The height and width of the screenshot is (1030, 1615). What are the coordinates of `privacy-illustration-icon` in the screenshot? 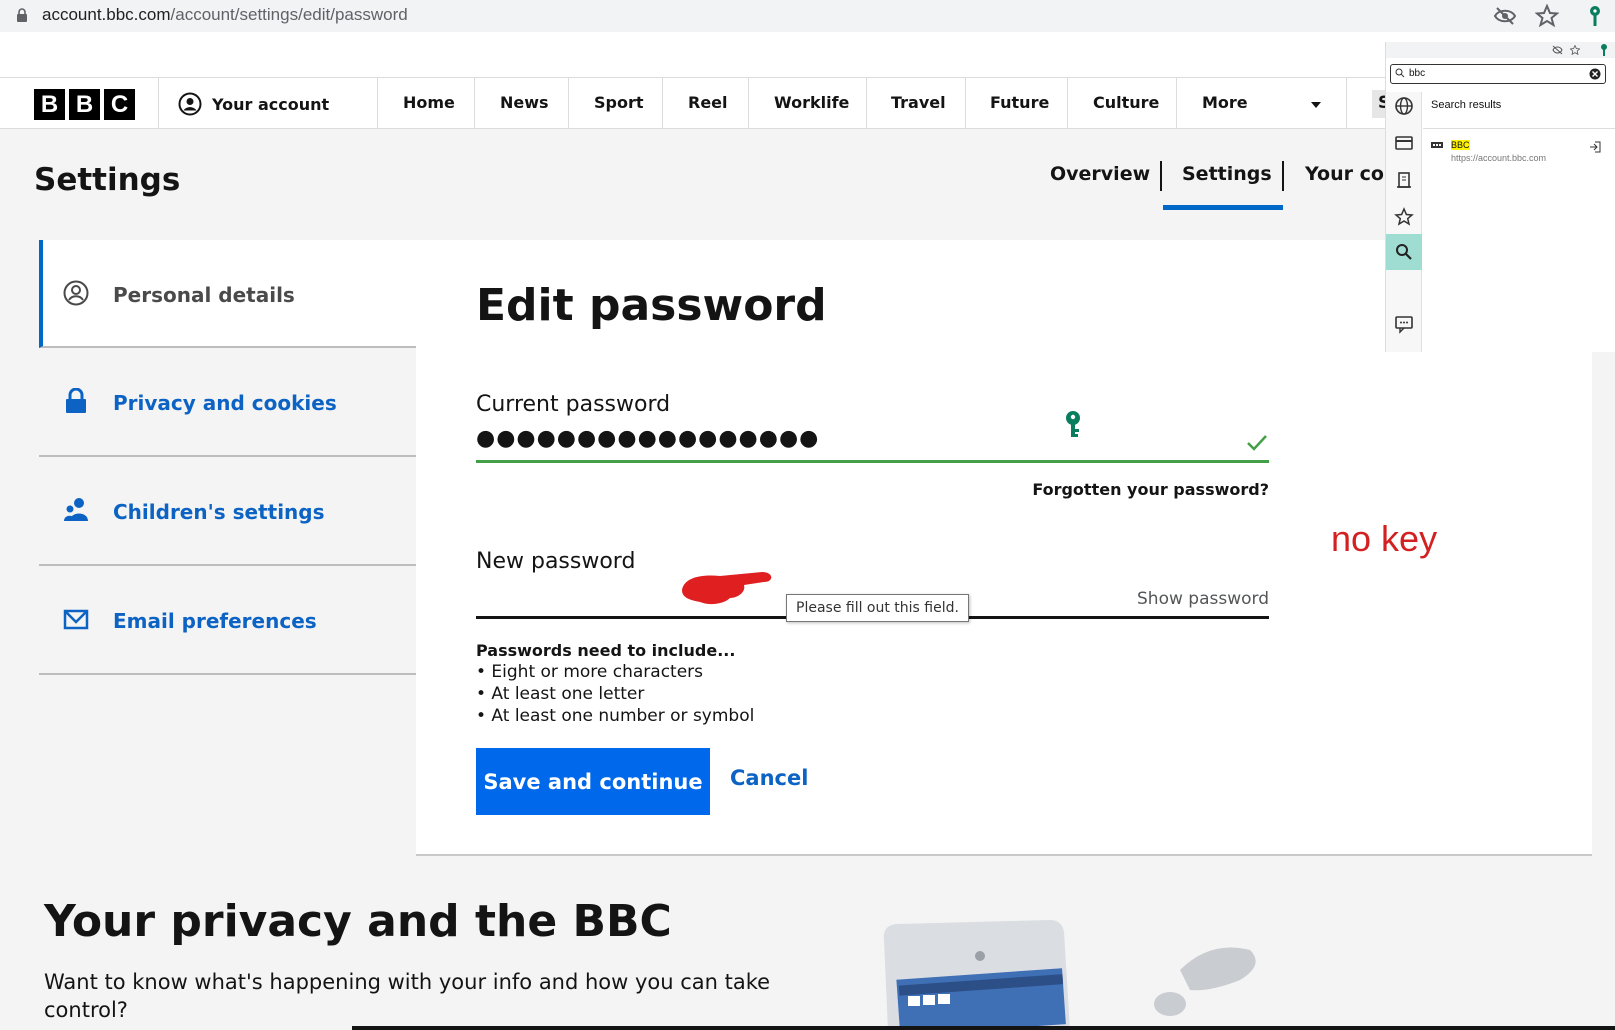 It's located at (1069, 975).